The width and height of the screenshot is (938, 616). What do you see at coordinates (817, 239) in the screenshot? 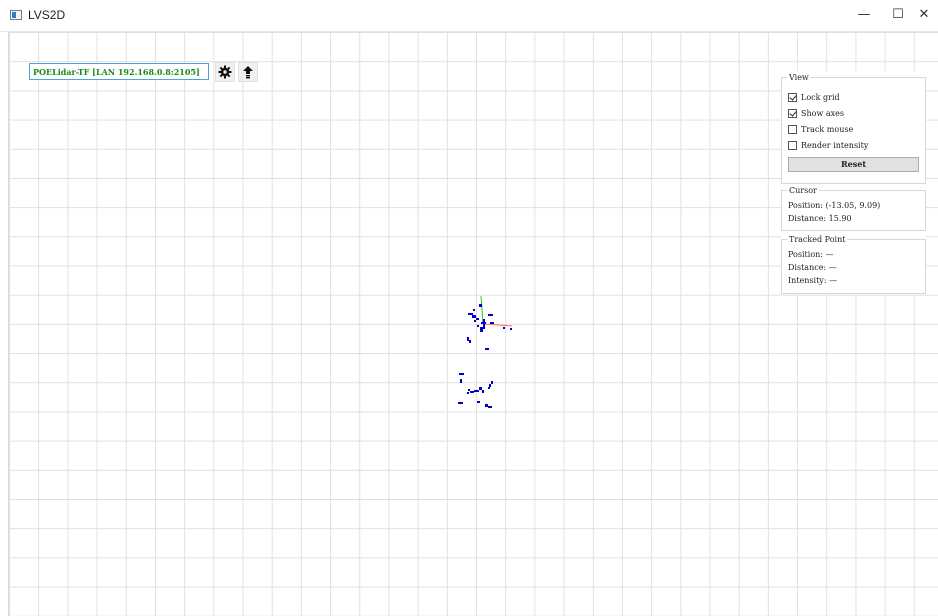
I see `tracked-point-group-title: Tracked Point` at bounding box center [817, 239].